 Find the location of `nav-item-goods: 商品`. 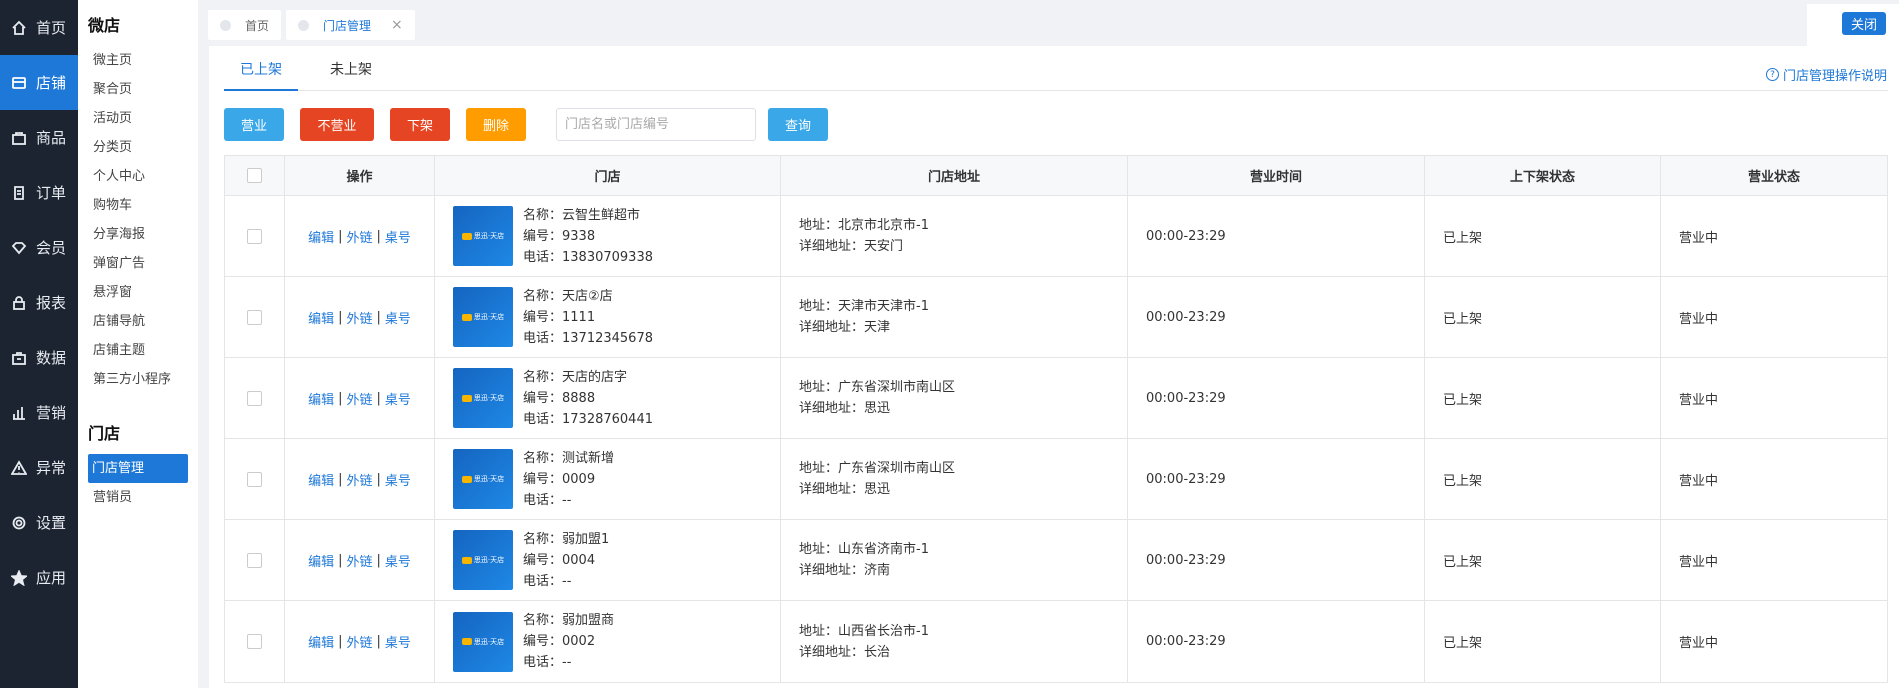

nav-item-goods: 商品 is located at coordinates (39, 137).